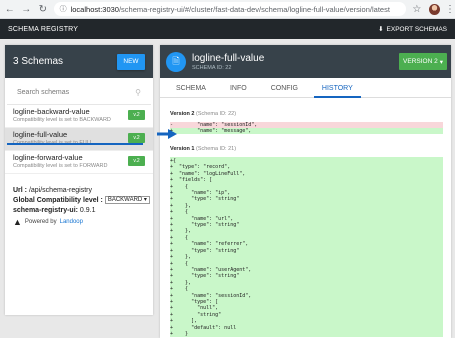 The width and height of the screenshot is (455, 338). What do you see at coordinates (38, 61) in the screenshot?
I see `schema-count: 3 Schemas` at bounding box center [38, 61].